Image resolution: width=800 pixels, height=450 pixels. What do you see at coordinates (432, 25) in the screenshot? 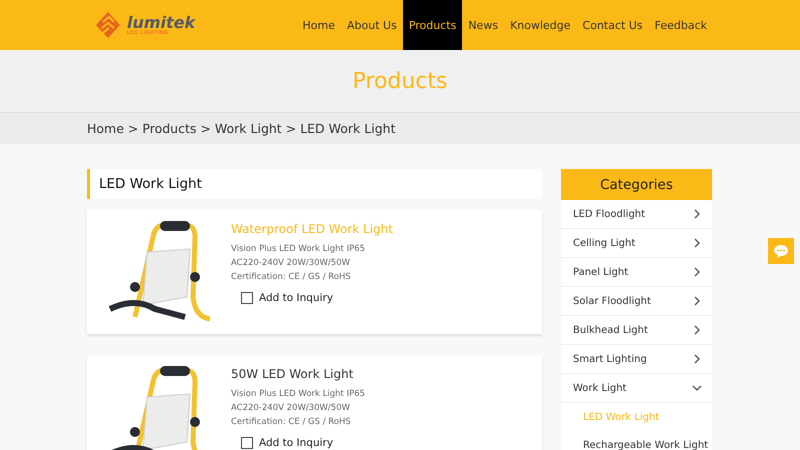
I see `nav-link: Products` at bounding box center [432, 25].